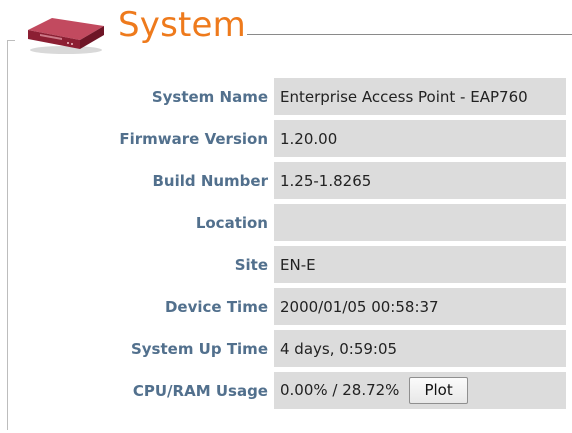 This screenshot has width=572, height=433. I want to click on section-frame-left, so click(7, 235).